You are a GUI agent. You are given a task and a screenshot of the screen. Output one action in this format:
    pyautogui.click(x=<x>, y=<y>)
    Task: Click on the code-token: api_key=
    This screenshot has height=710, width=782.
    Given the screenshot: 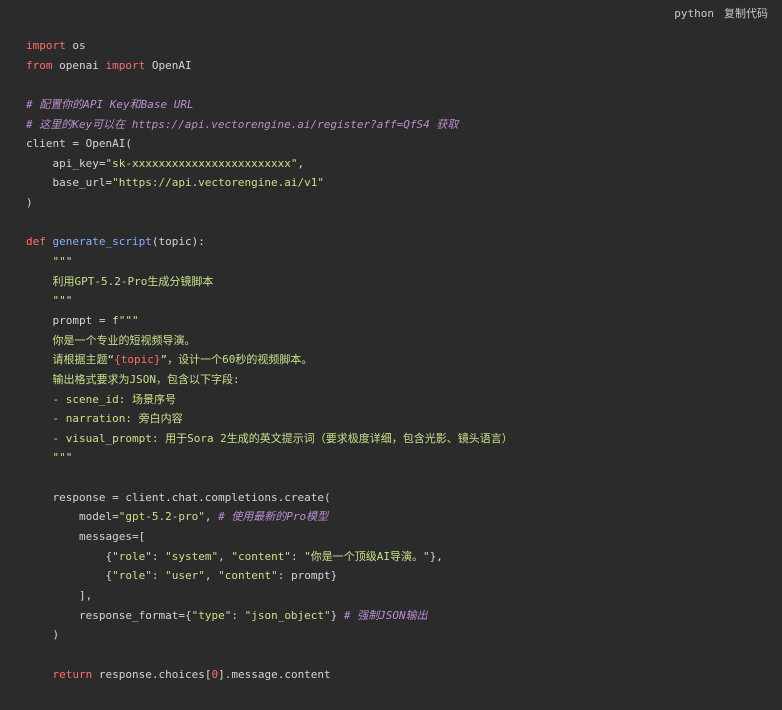 What is the action you would take?
    pyautogui.click(x=66, y=163)
    